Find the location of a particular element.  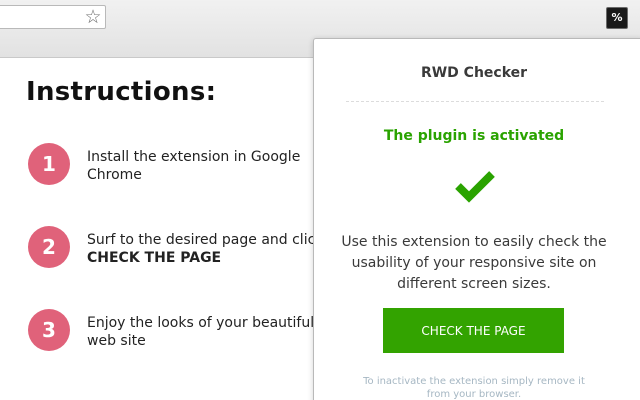

popup-divider is located at coordinates (475, 101).